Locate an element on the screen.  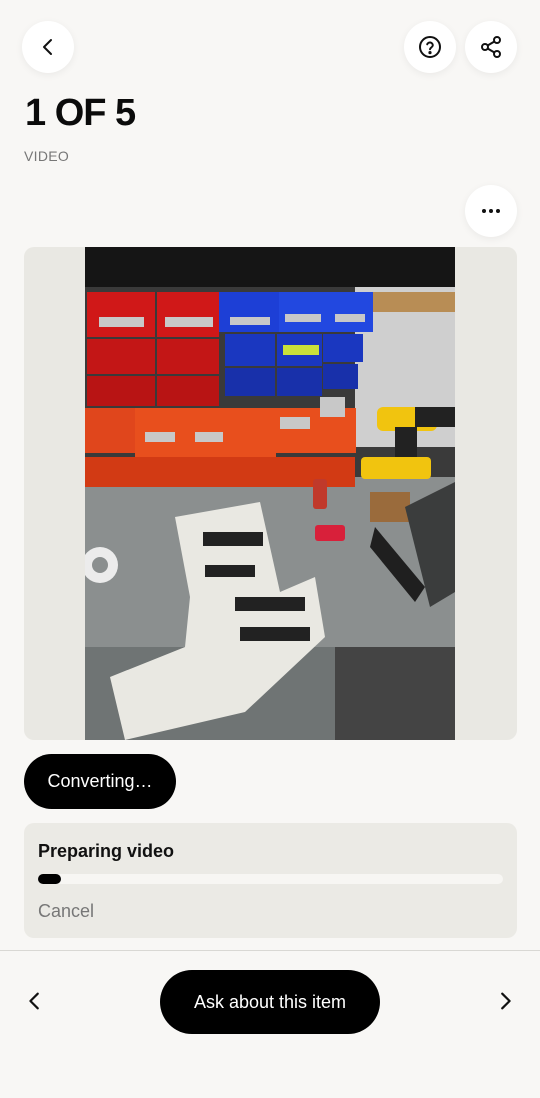
help-button is located at coordinates (430, 47).